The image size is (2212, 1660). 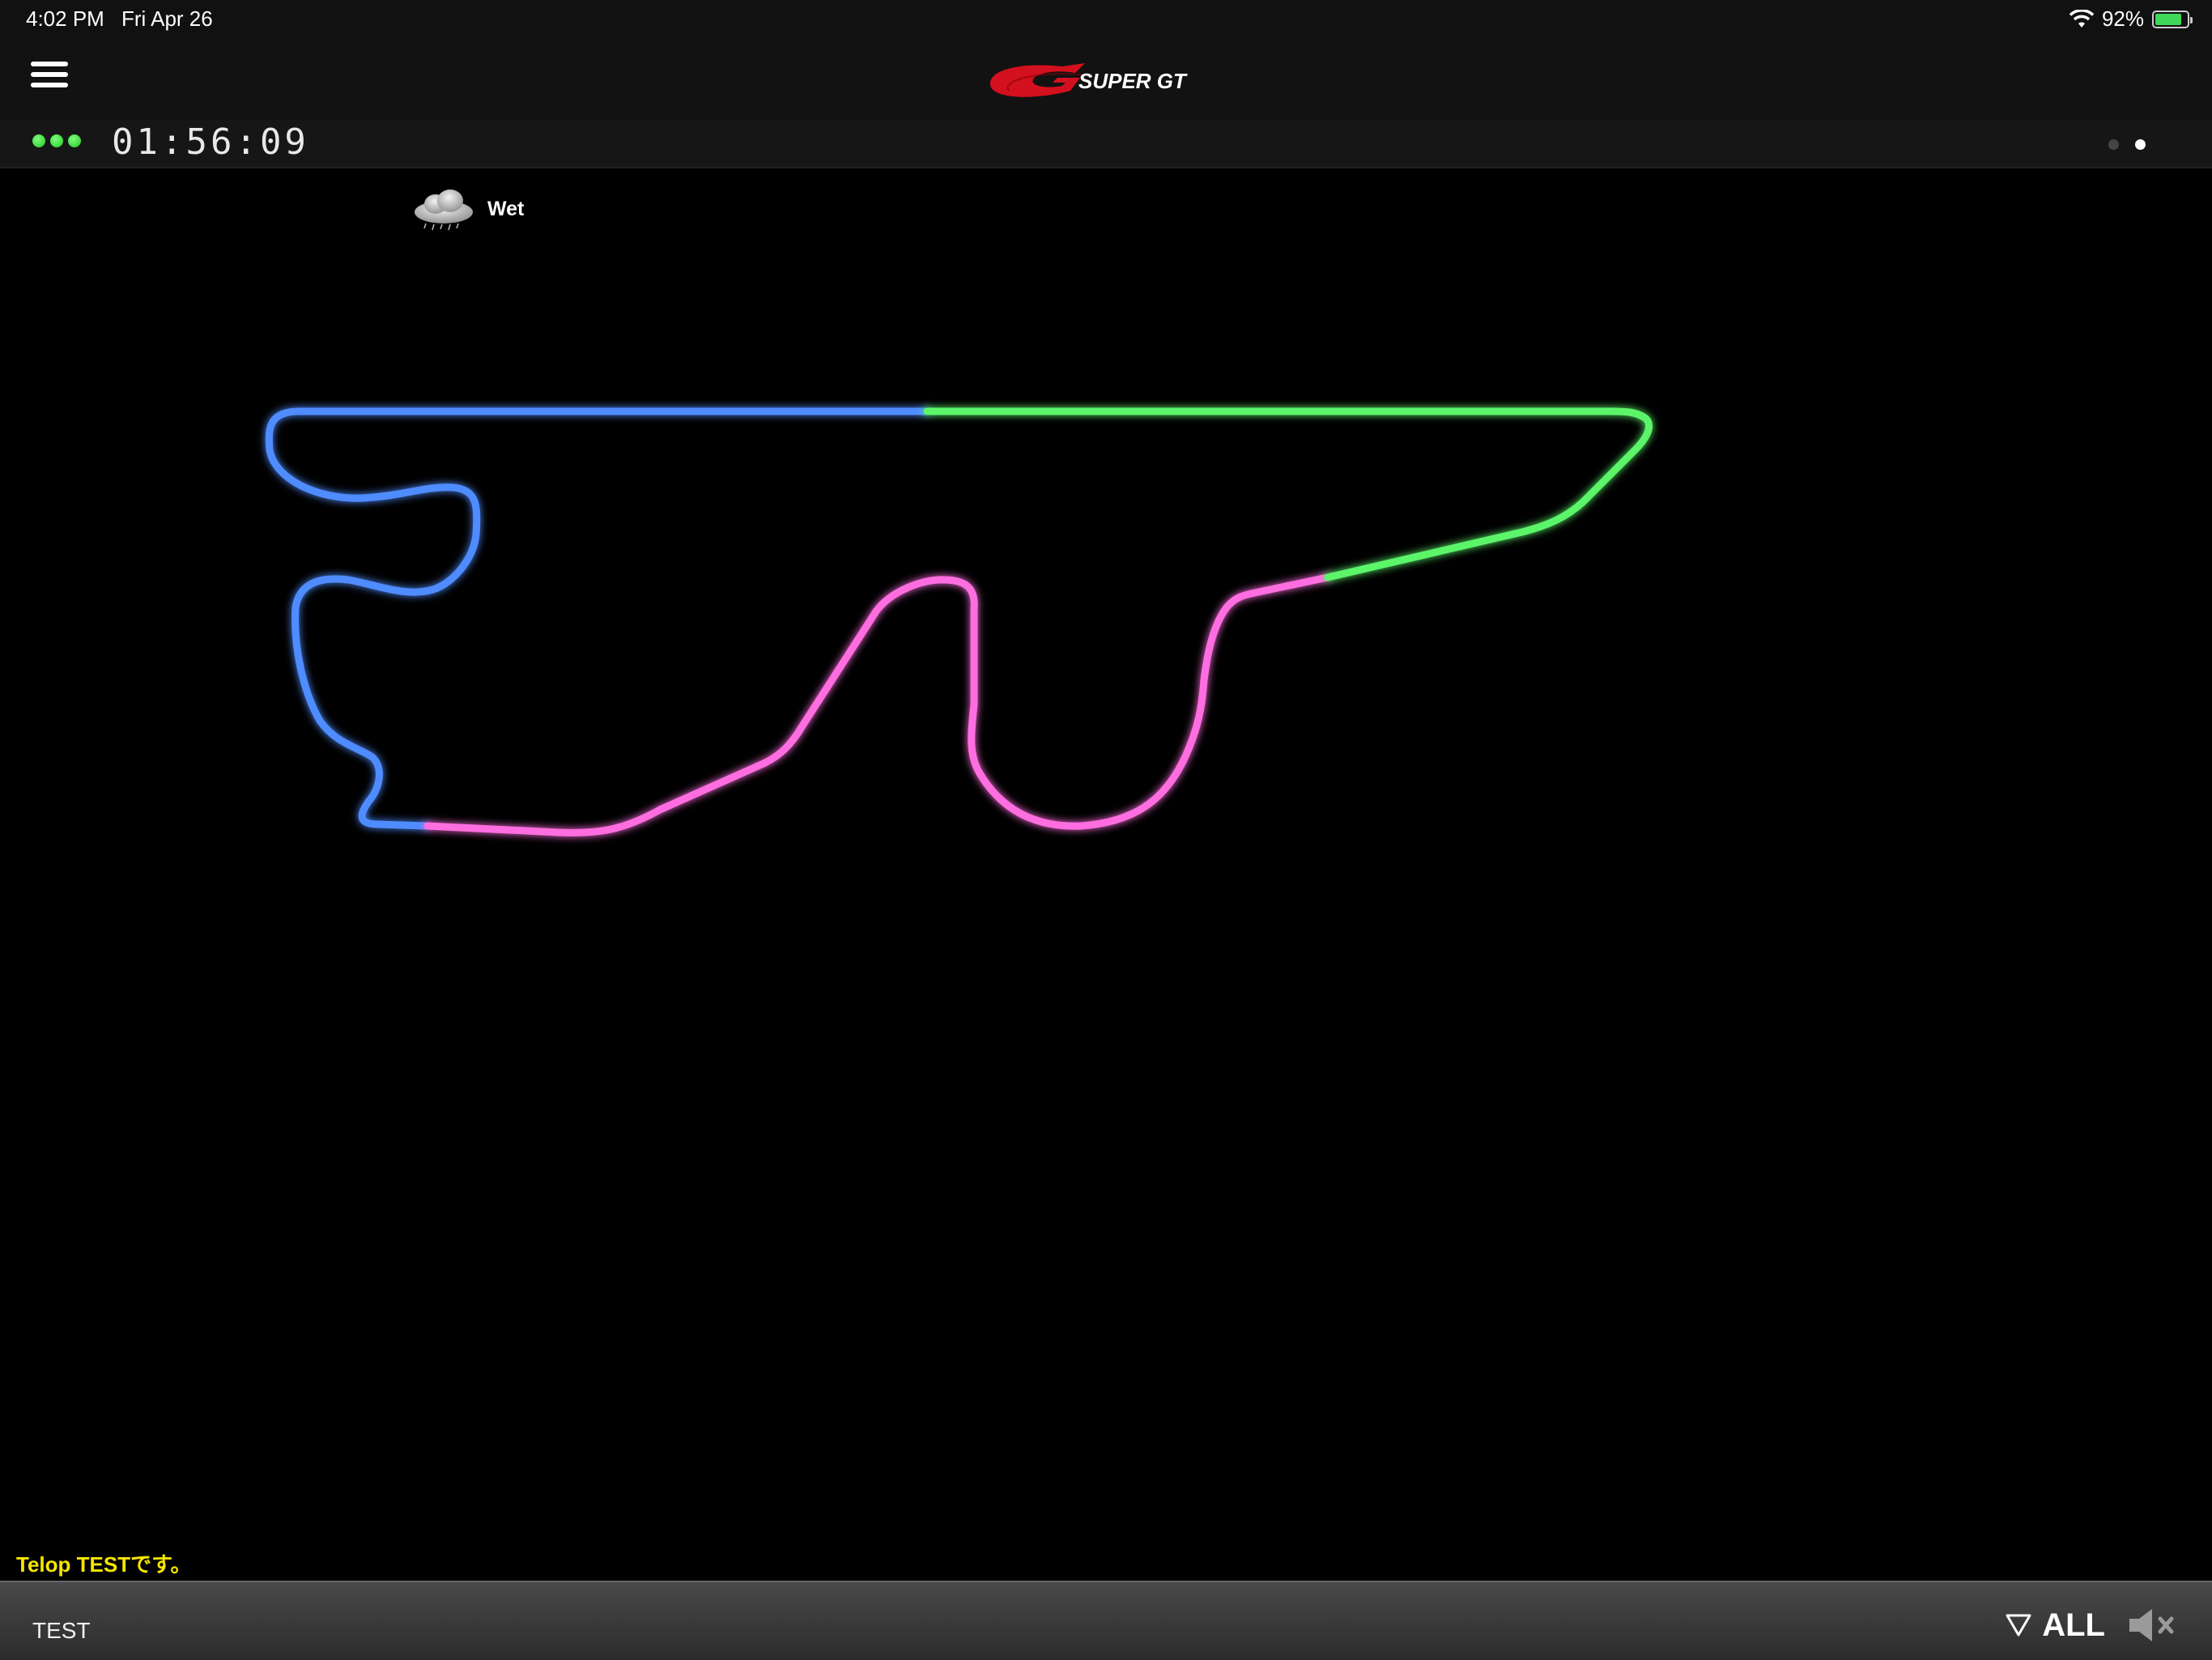 I want to click on bottom-bar-label: TEST, so click(x=62, y=1631).